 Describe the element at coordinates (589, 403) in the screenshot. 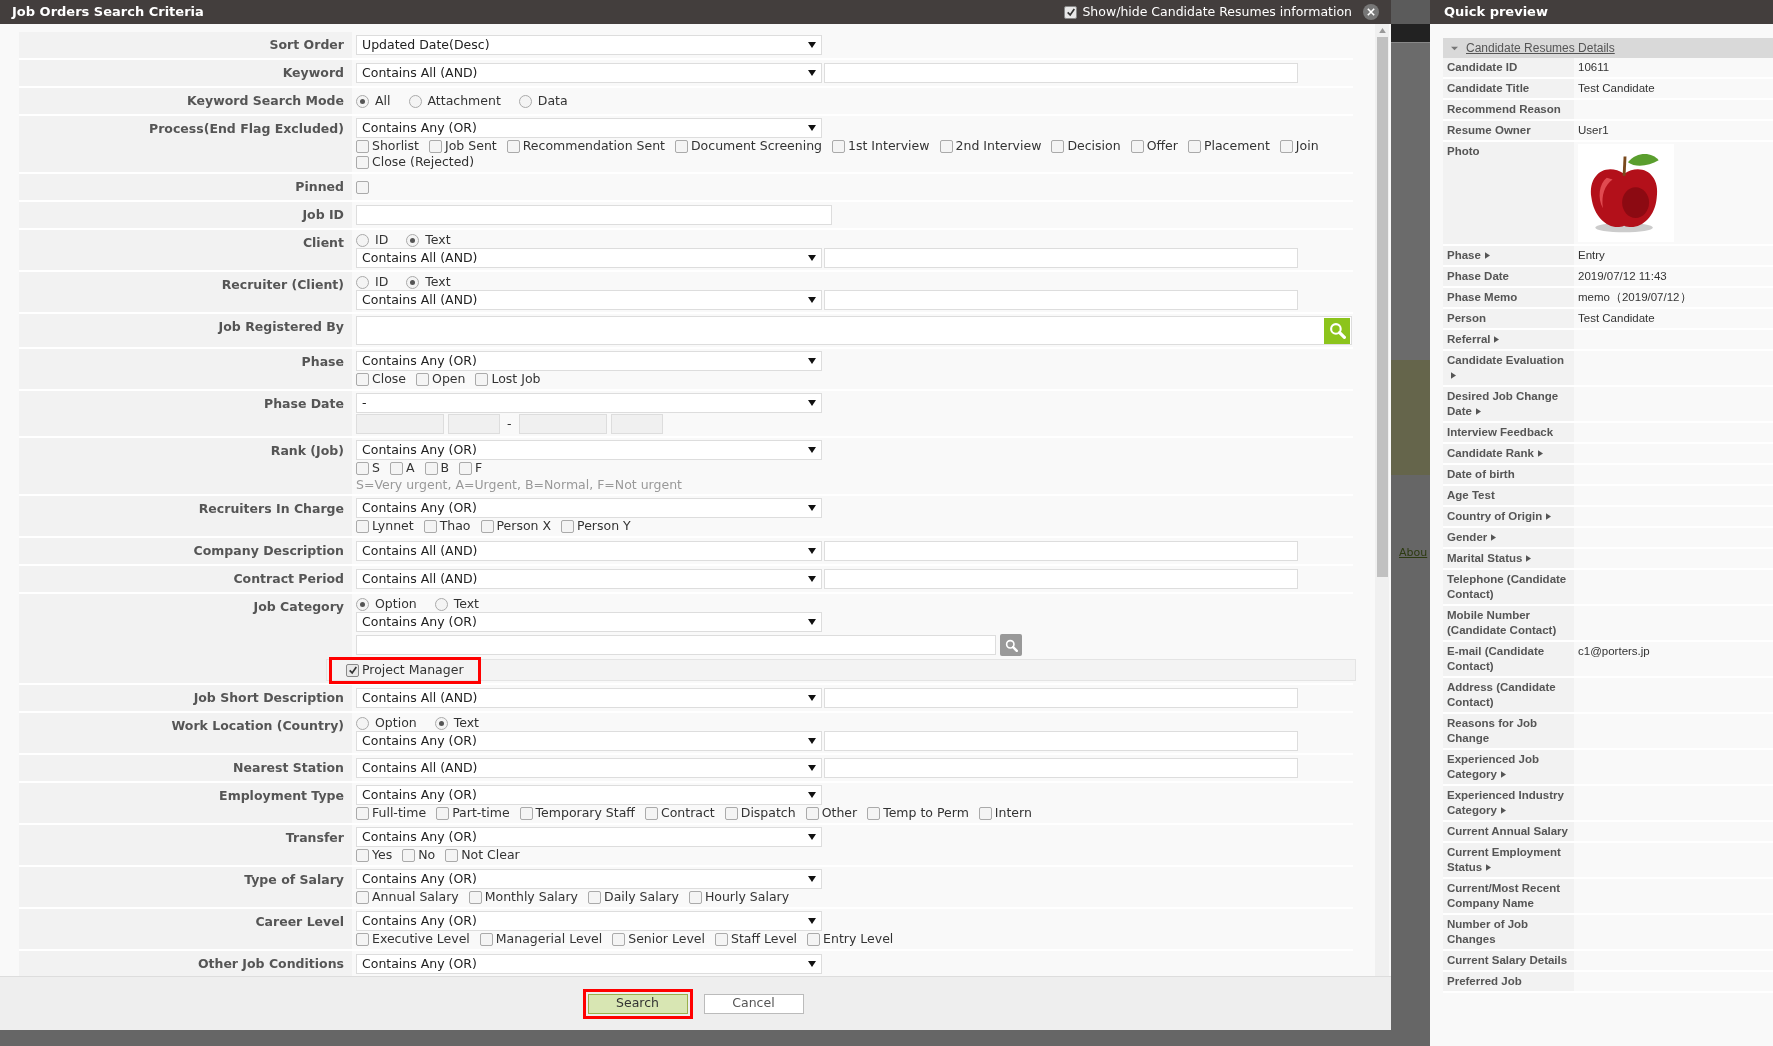

I see `dropdown: -` at that location.